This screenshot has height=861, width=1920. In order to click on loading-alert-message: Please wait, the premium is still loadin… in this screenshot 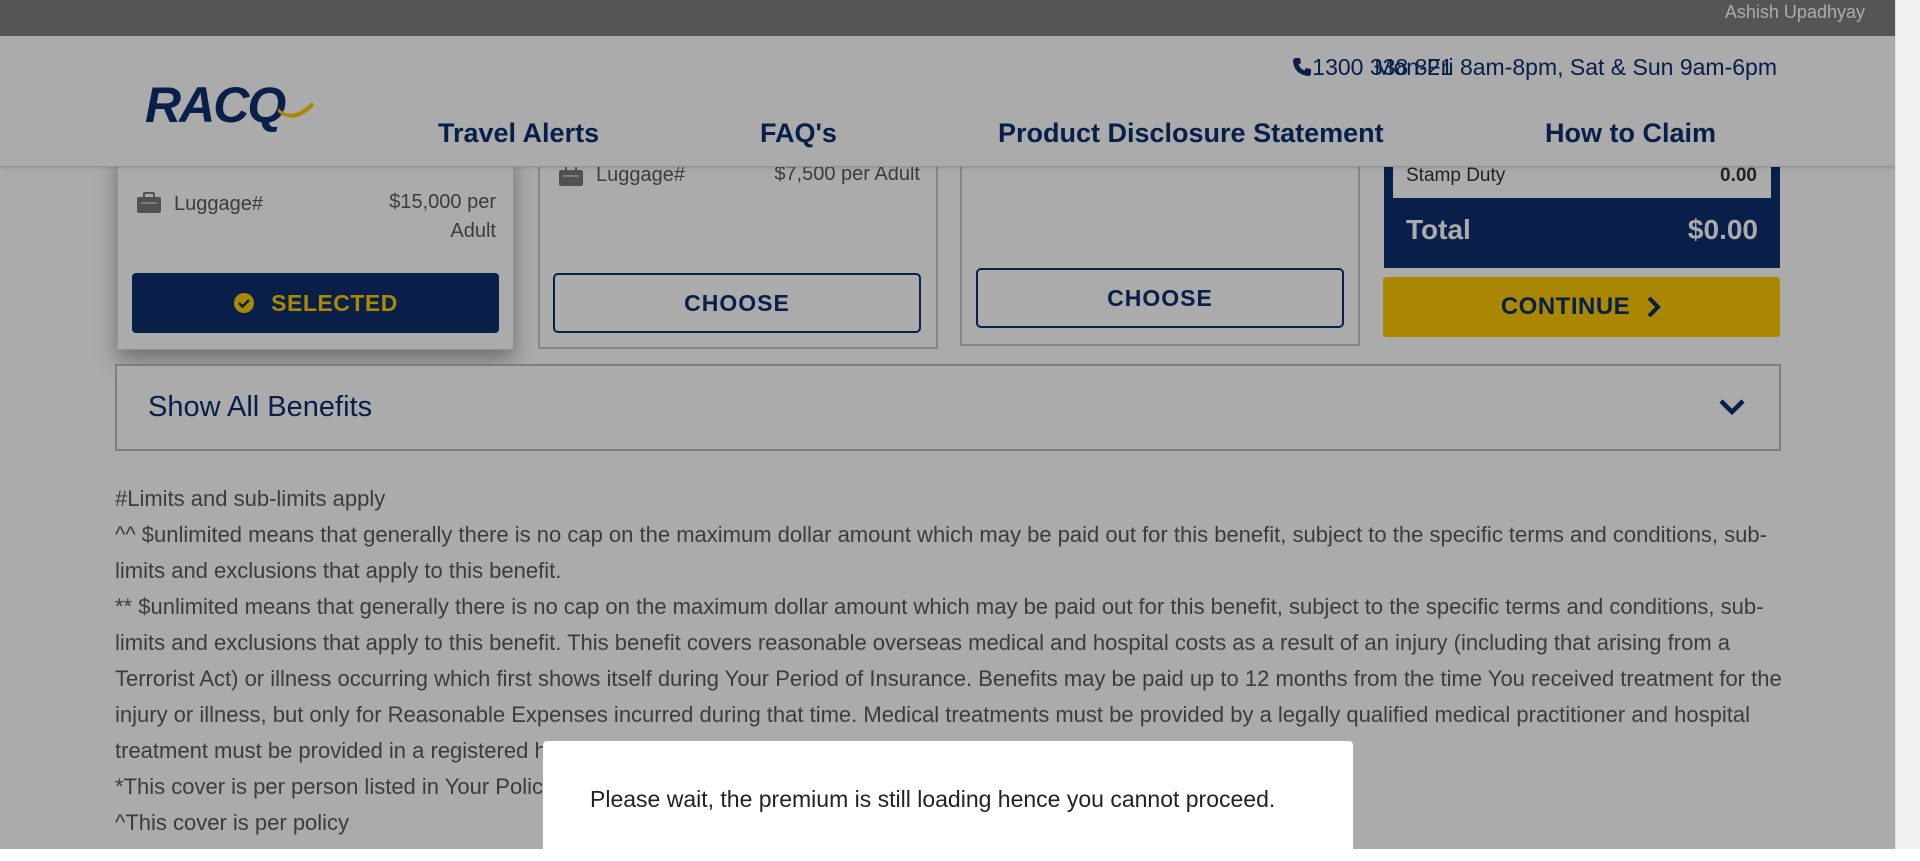, I will do `click(933, 799)`.